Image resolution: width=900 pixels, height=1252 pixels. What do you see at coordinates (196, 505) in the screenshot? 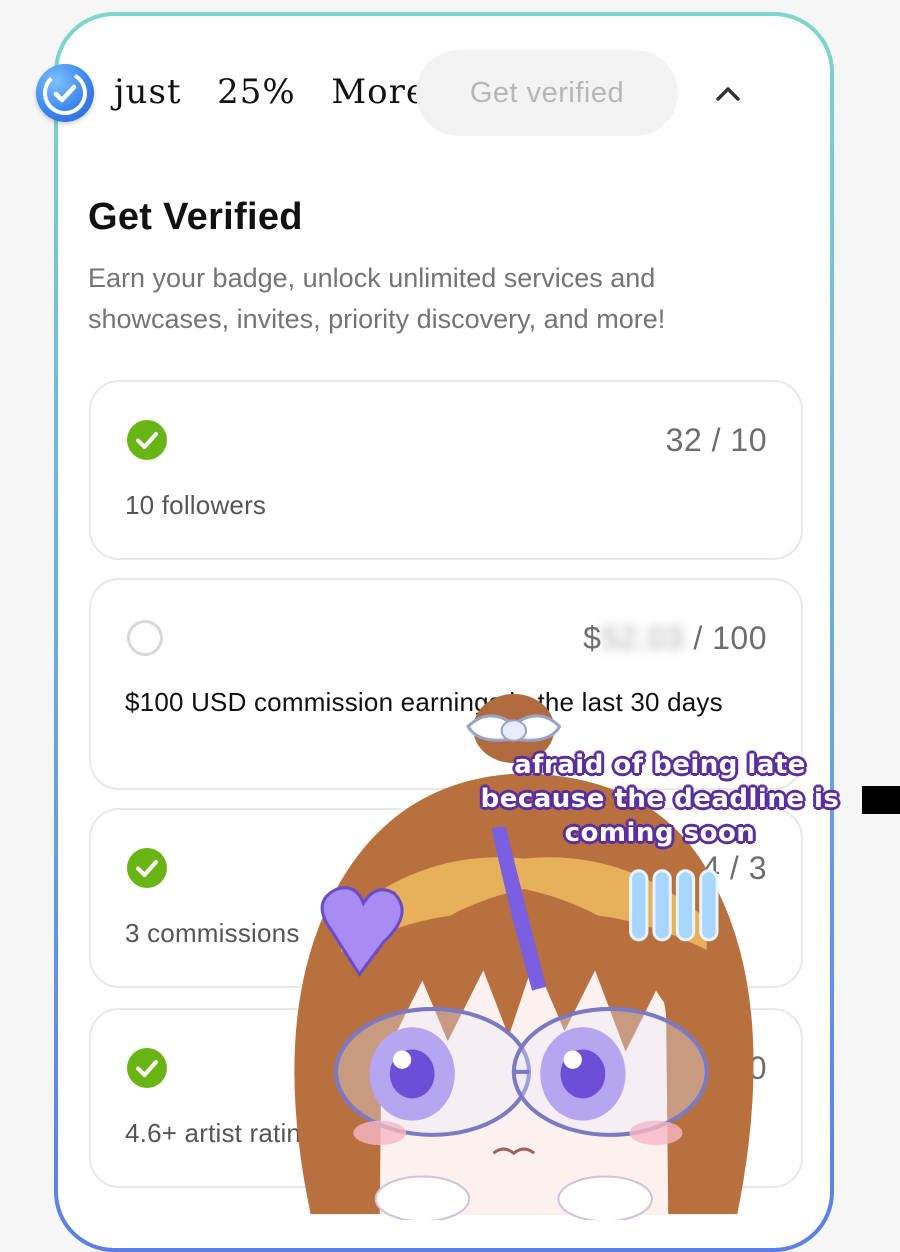
I see `requirement-label: 10 followers` at bounding box center [196, 505].